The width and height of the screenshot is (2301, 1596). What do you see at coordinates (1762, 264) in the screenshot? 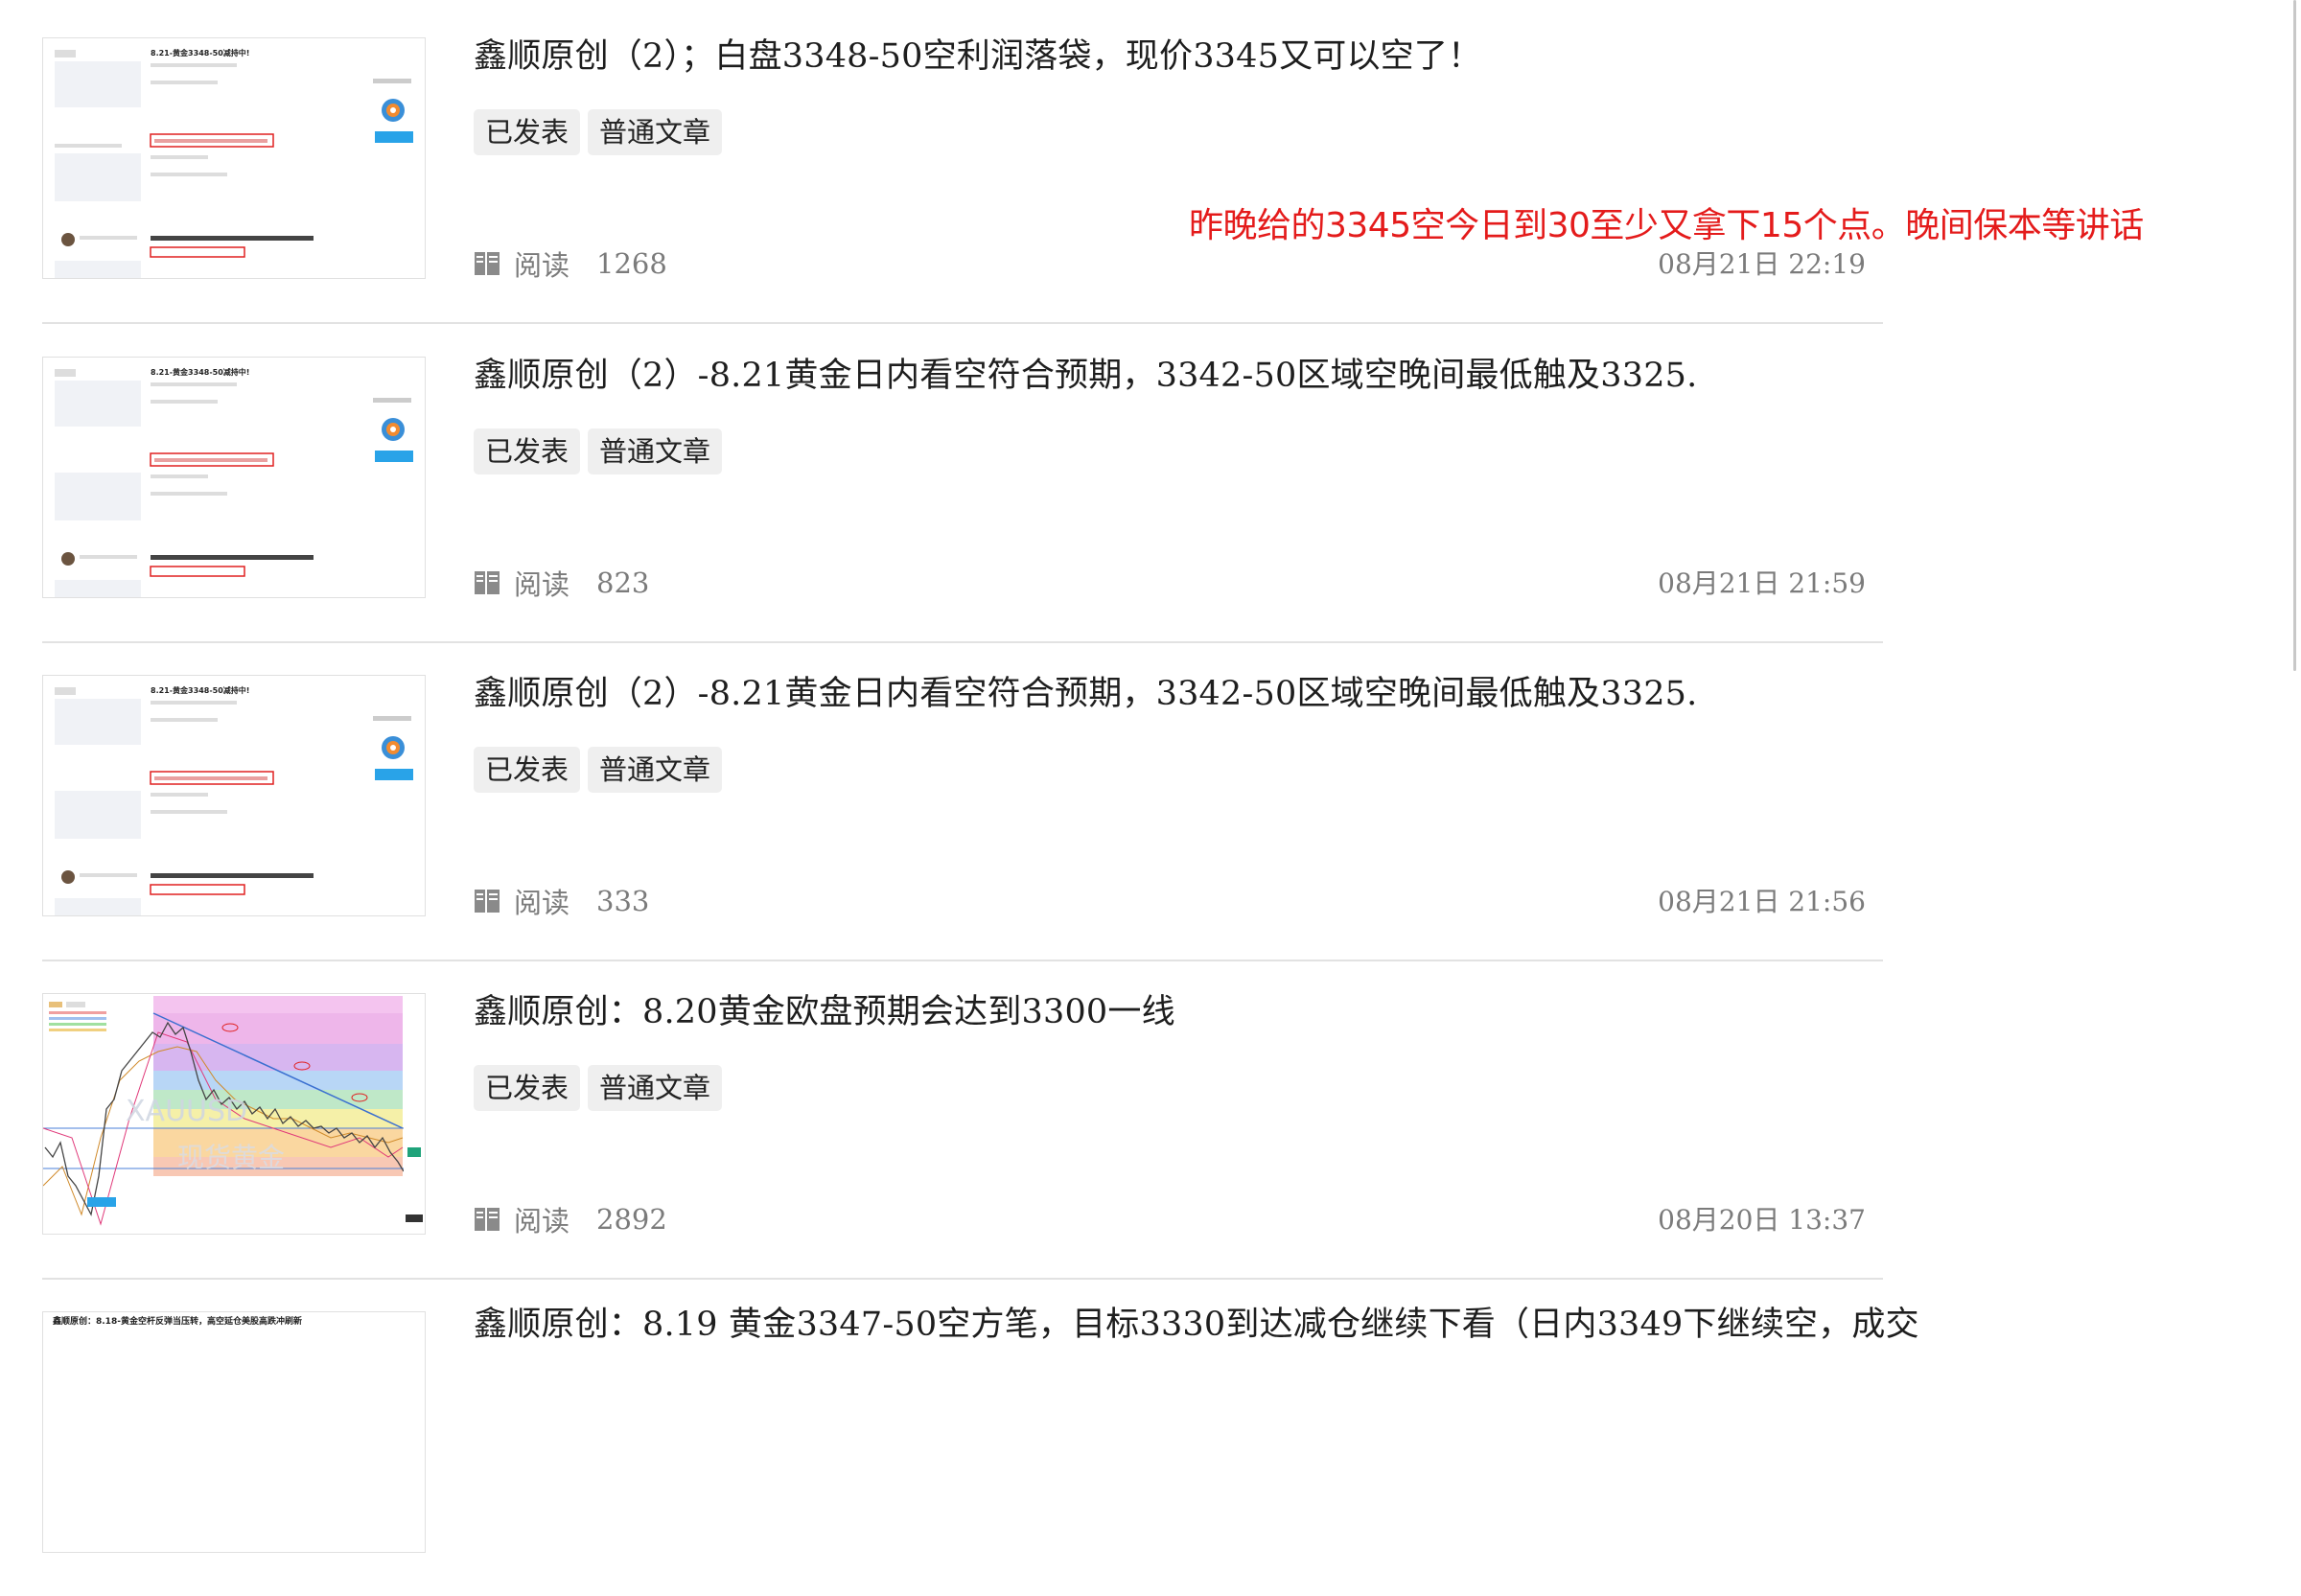
I see `publish-date: 08月21日 22:19` at bounding box center [1762, 264].